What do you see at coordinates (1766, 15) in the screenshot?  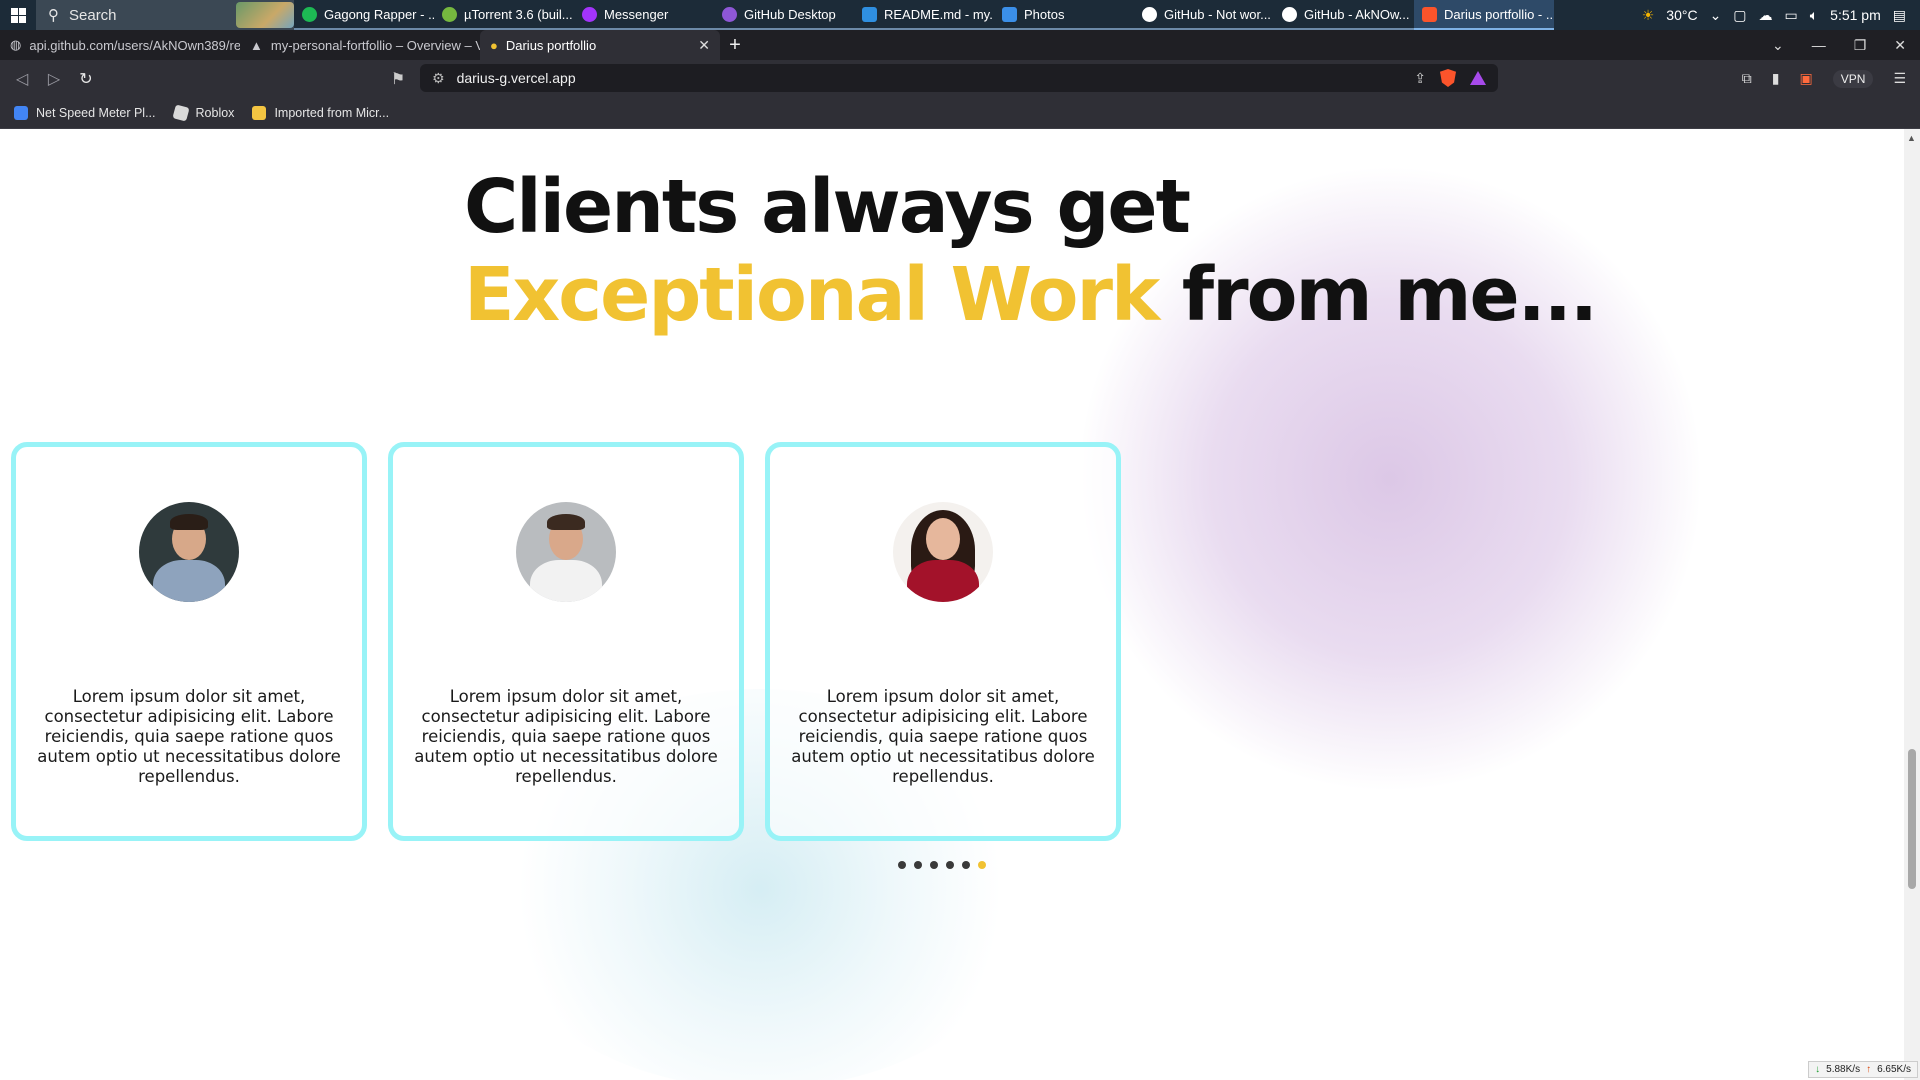 I see `onedrive-icon: ☁` at bounding box center [1766, 15].